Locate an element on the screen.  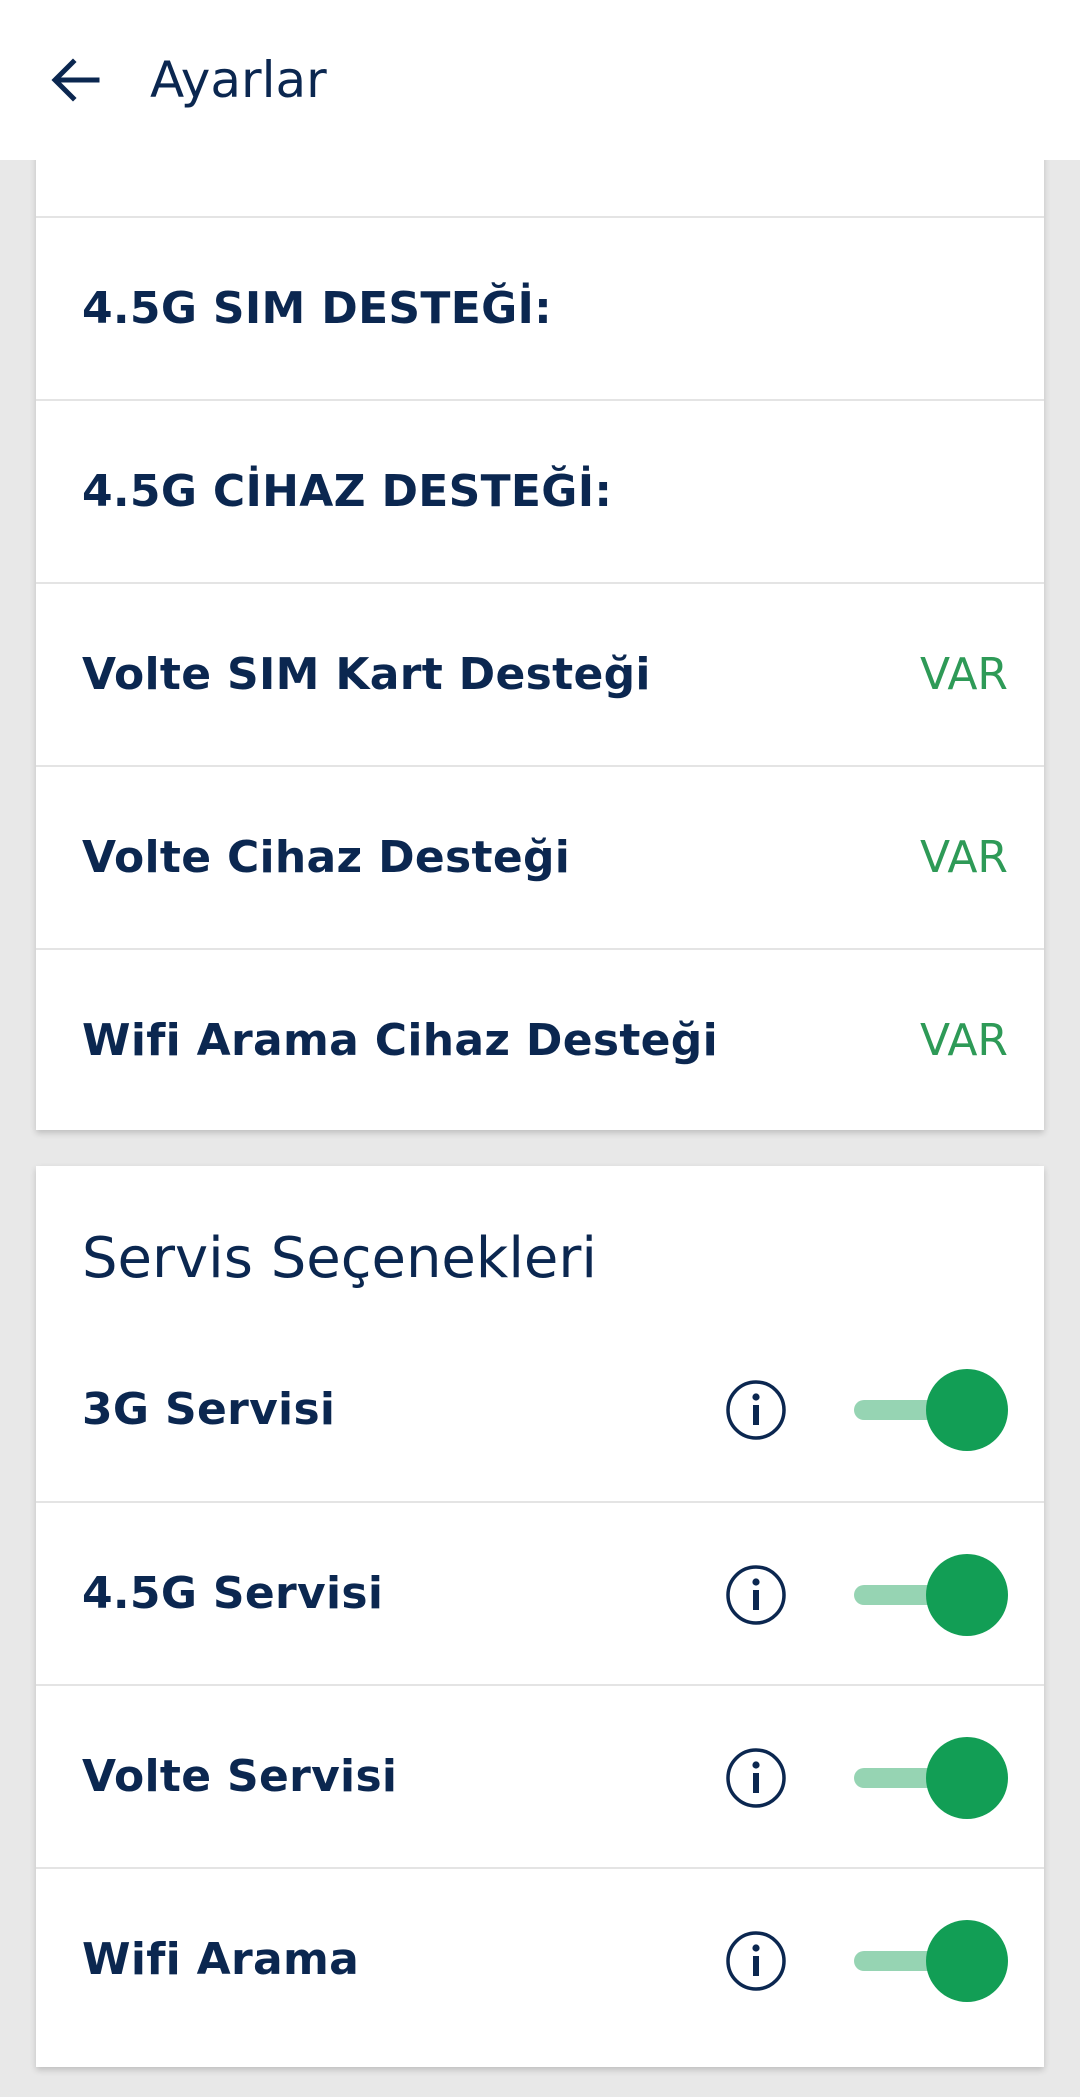
service-toggle-wifi-calling is located at coordinates (934, 1961).